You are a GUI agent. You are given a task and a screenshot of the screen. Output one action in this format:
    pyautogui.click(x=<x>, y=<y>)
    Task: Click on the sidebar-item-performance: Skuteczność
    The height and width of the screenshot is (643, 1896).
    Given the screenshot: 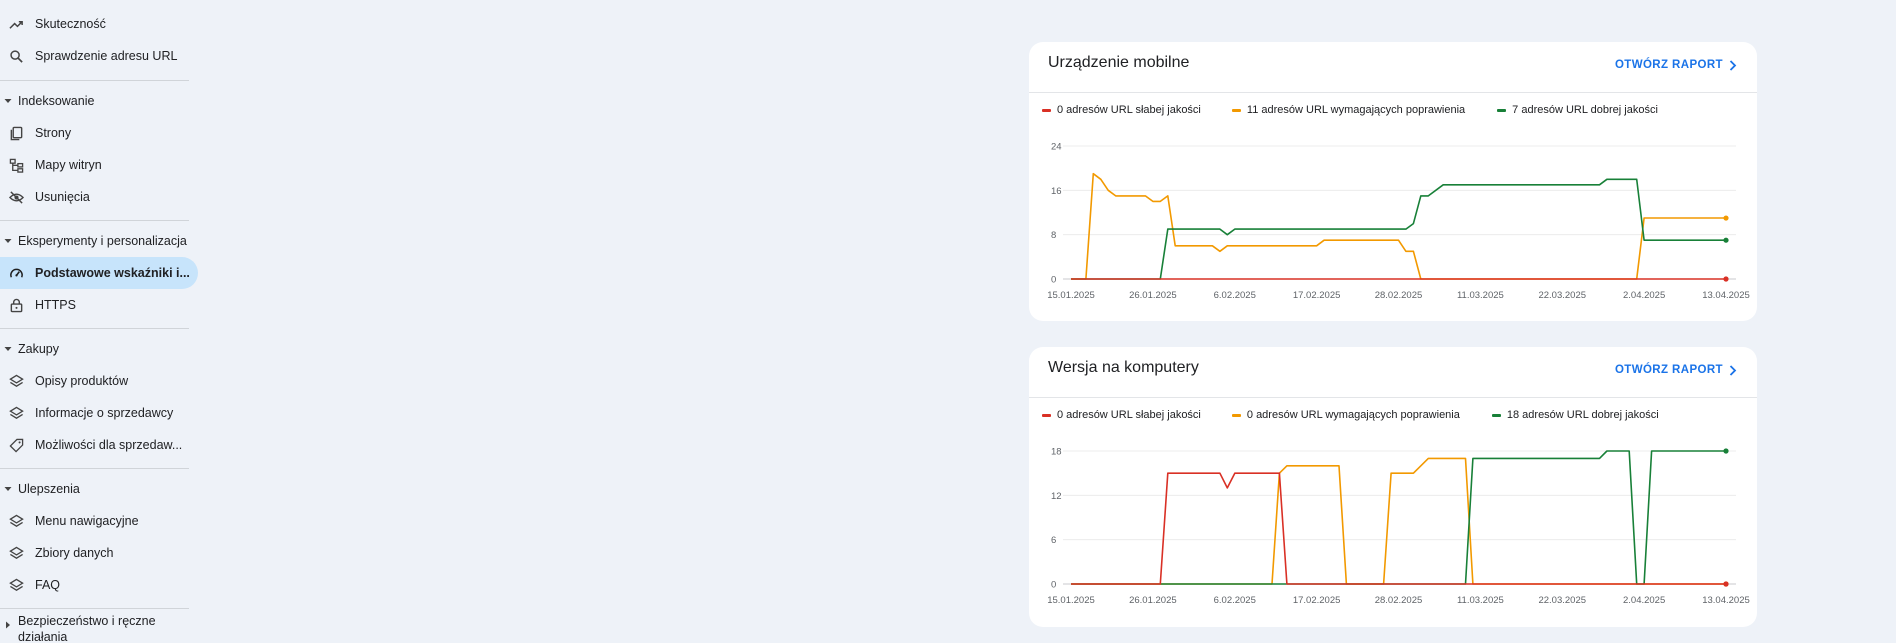 What is the action you would take?
    pyautogui.click(x=53, y=24)
    